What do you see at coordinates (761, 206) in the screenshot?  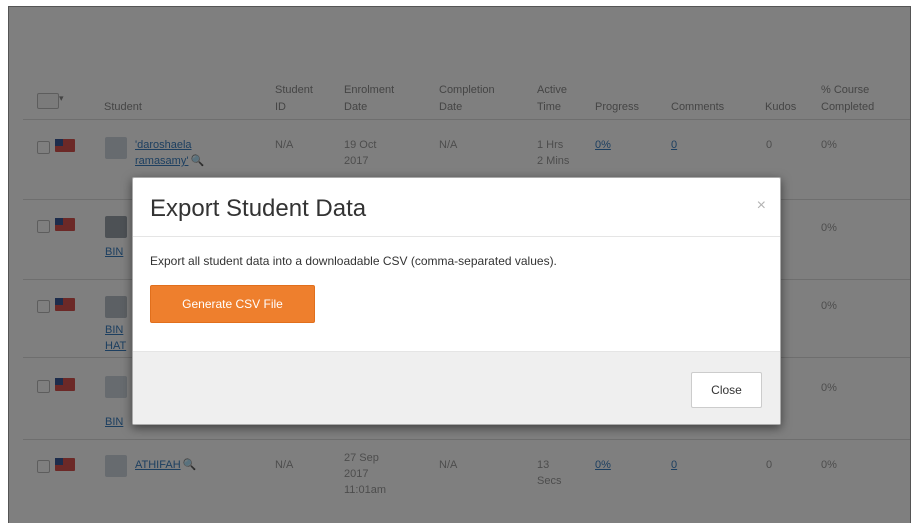 I see `close-icon: ×` at bounding box center [761, 206].